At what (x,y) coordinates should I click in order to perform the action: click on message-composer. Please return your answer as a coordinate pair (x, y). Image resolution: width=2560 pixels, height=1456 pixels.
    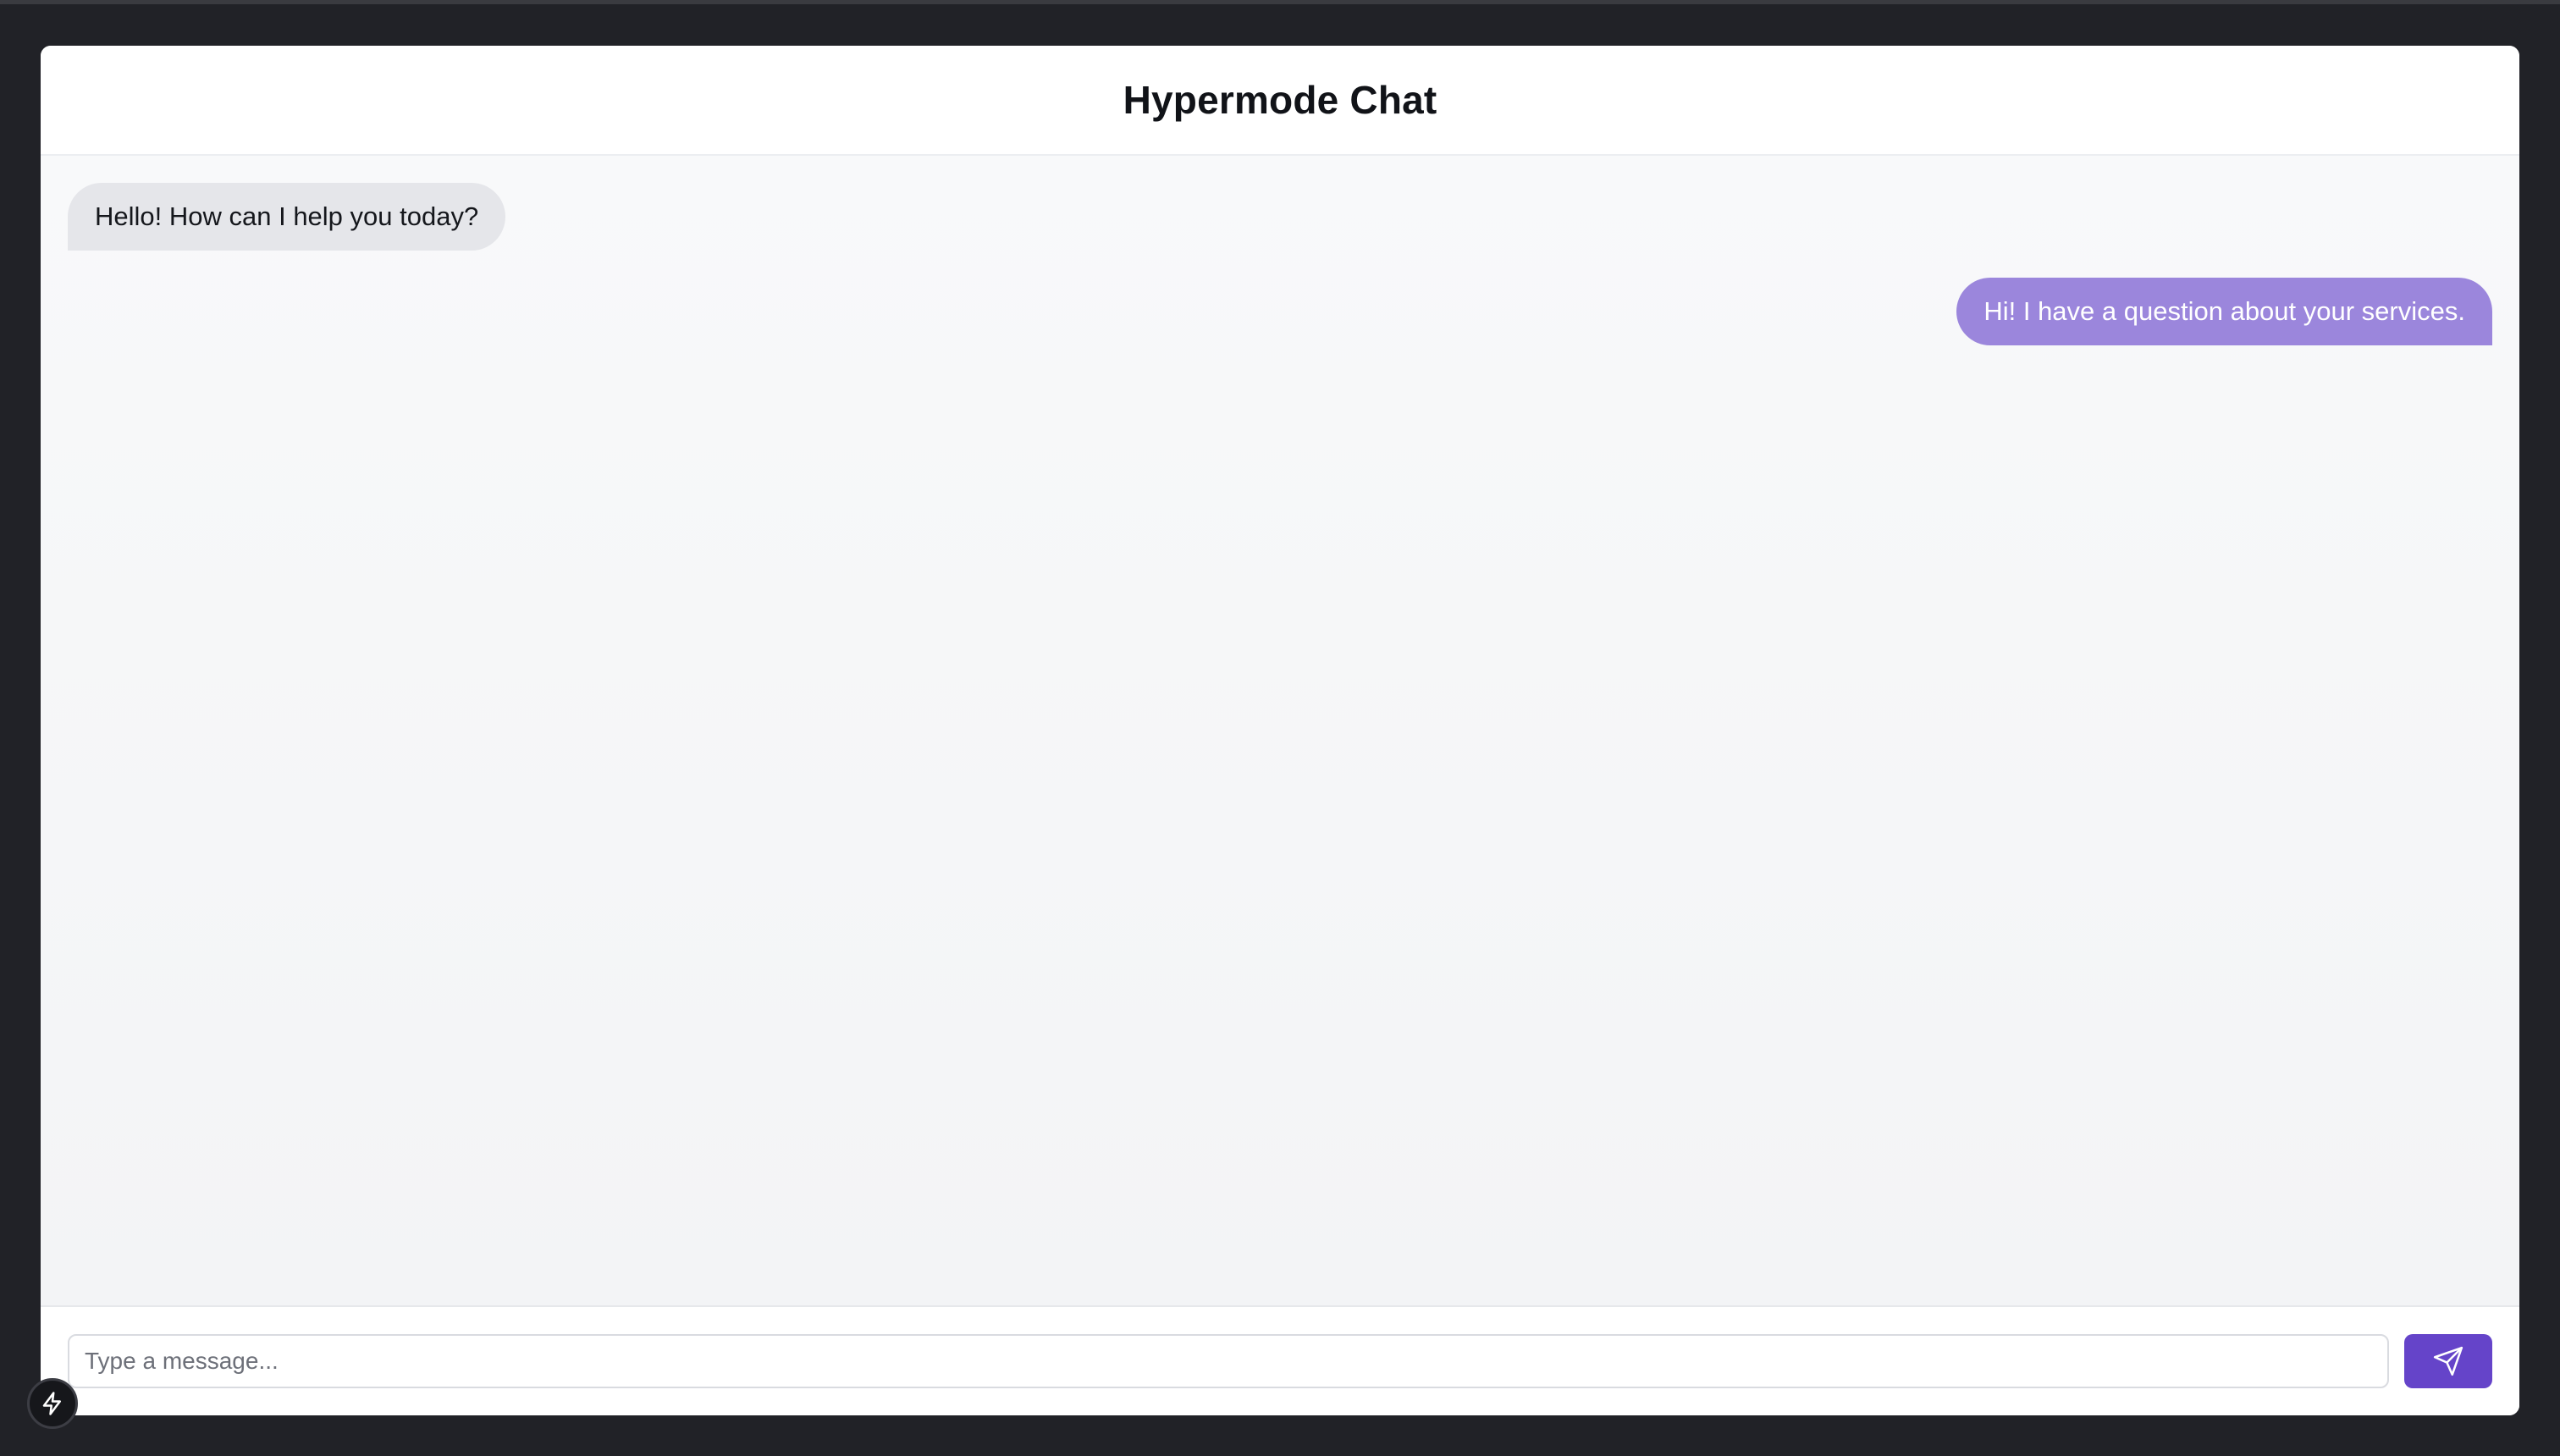
    Looking at the image, I should click on (1280, 1360).